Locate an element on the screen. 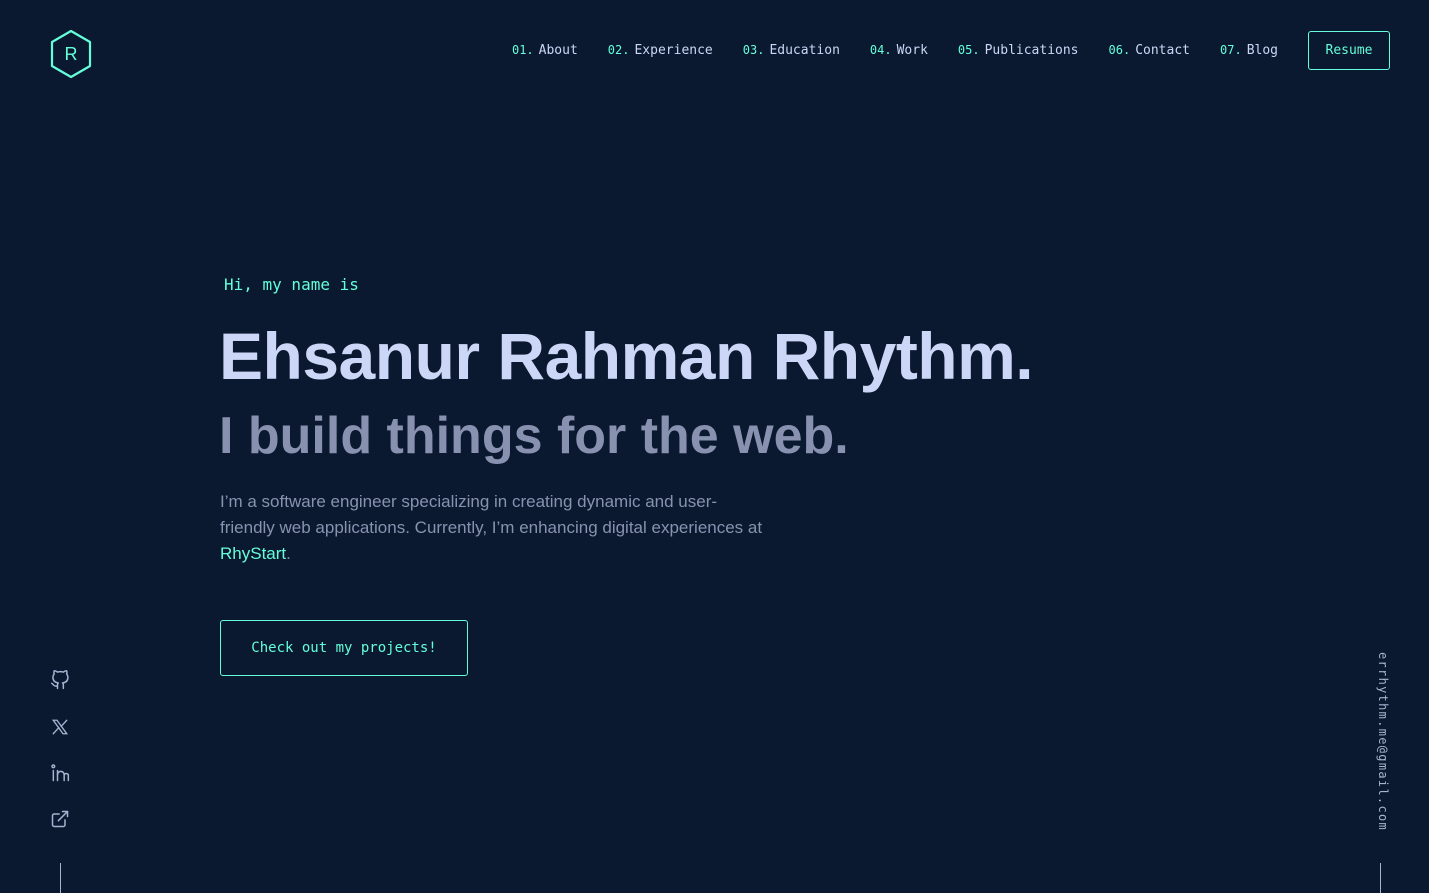 Image resolution: width=1429 pixels, height=893 pixels. nav-number: 04. is located at coordinates (880, 50).